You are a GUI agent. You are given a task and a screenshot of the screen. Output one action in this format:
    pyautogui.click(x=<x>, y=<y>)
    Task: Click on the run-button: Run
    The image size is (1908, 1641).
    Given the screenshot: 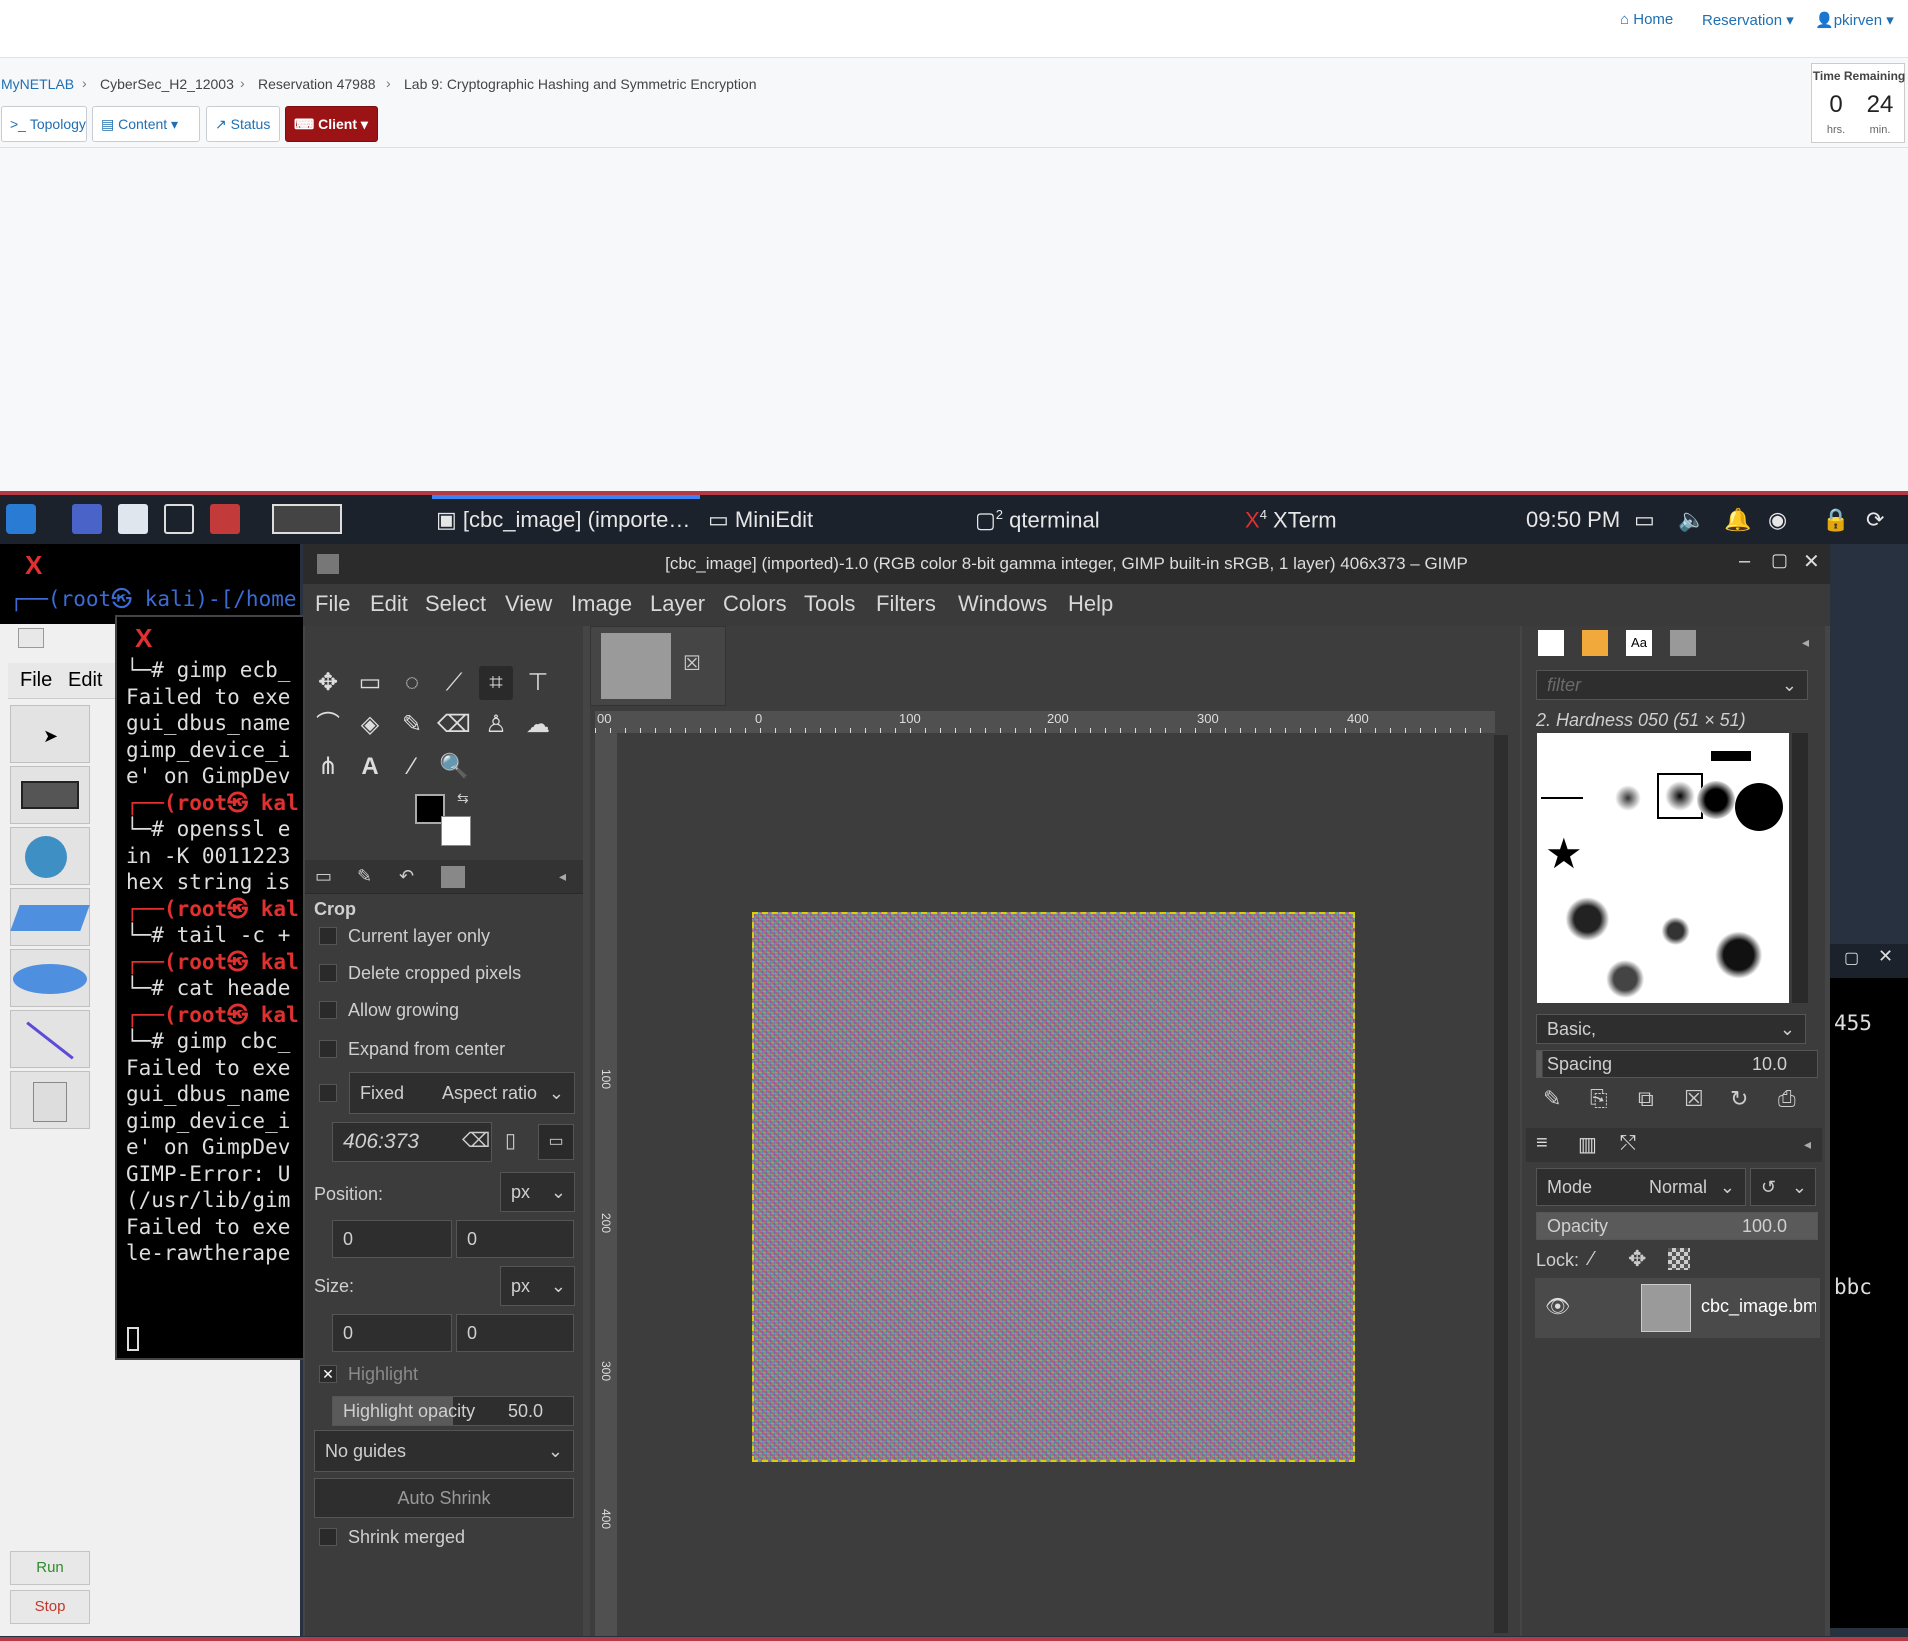 What is the action you would take?
    pyautogui.click(x=50, y=1568)
    